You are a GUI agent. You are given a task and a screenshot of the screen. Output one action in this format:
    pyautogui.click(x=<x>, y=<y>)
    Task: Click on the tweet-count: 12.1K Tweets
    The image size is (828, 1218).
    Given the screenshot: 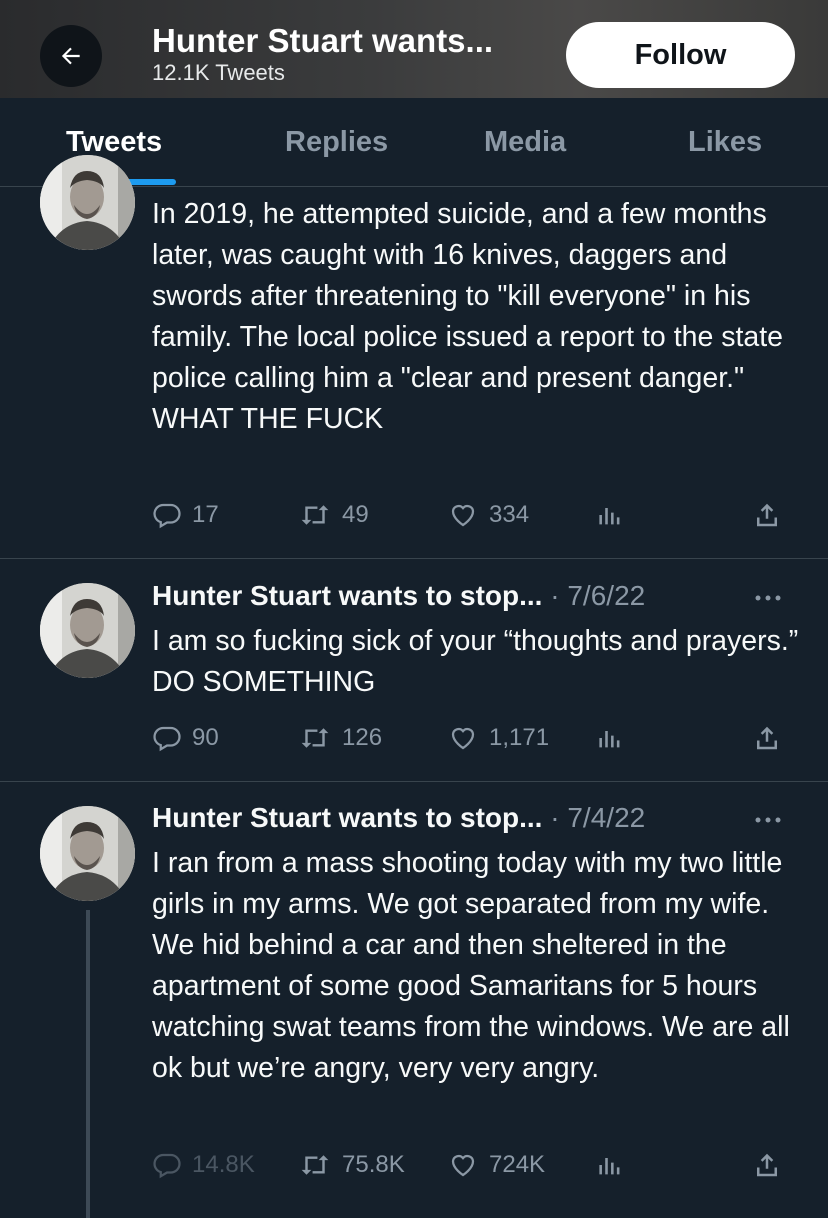 What is the action you would take?
    pyautogui.click(x=218, y=72)
    